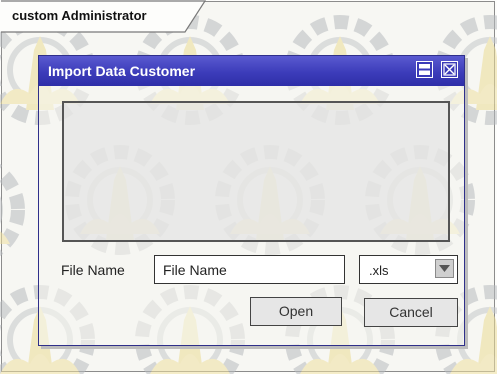 This screenshot has height=374, width=497. What do you see at coordinates (408, 269) in the screenshot?
I see `file-type-select: .xls` at bounding box center [408, 269].